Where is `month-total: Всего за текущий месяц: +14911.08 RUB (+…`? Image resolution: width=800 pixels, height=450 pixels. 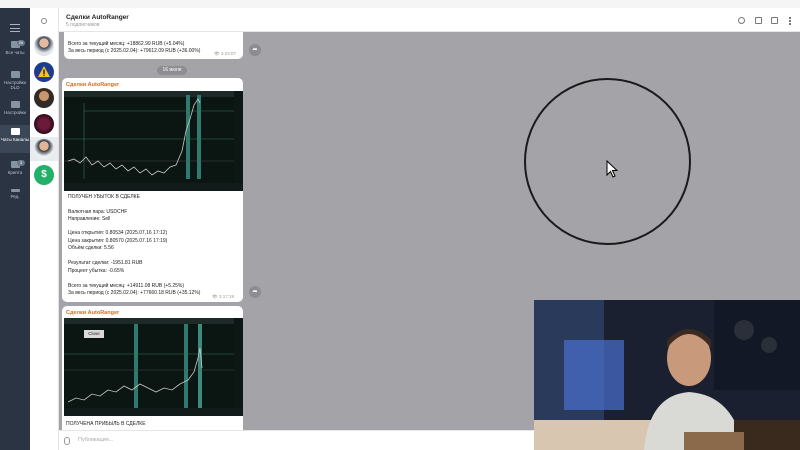 month-total: Всего за текущий месяц: +14911.08 RUB (+… is located at coordinates (126, 286).